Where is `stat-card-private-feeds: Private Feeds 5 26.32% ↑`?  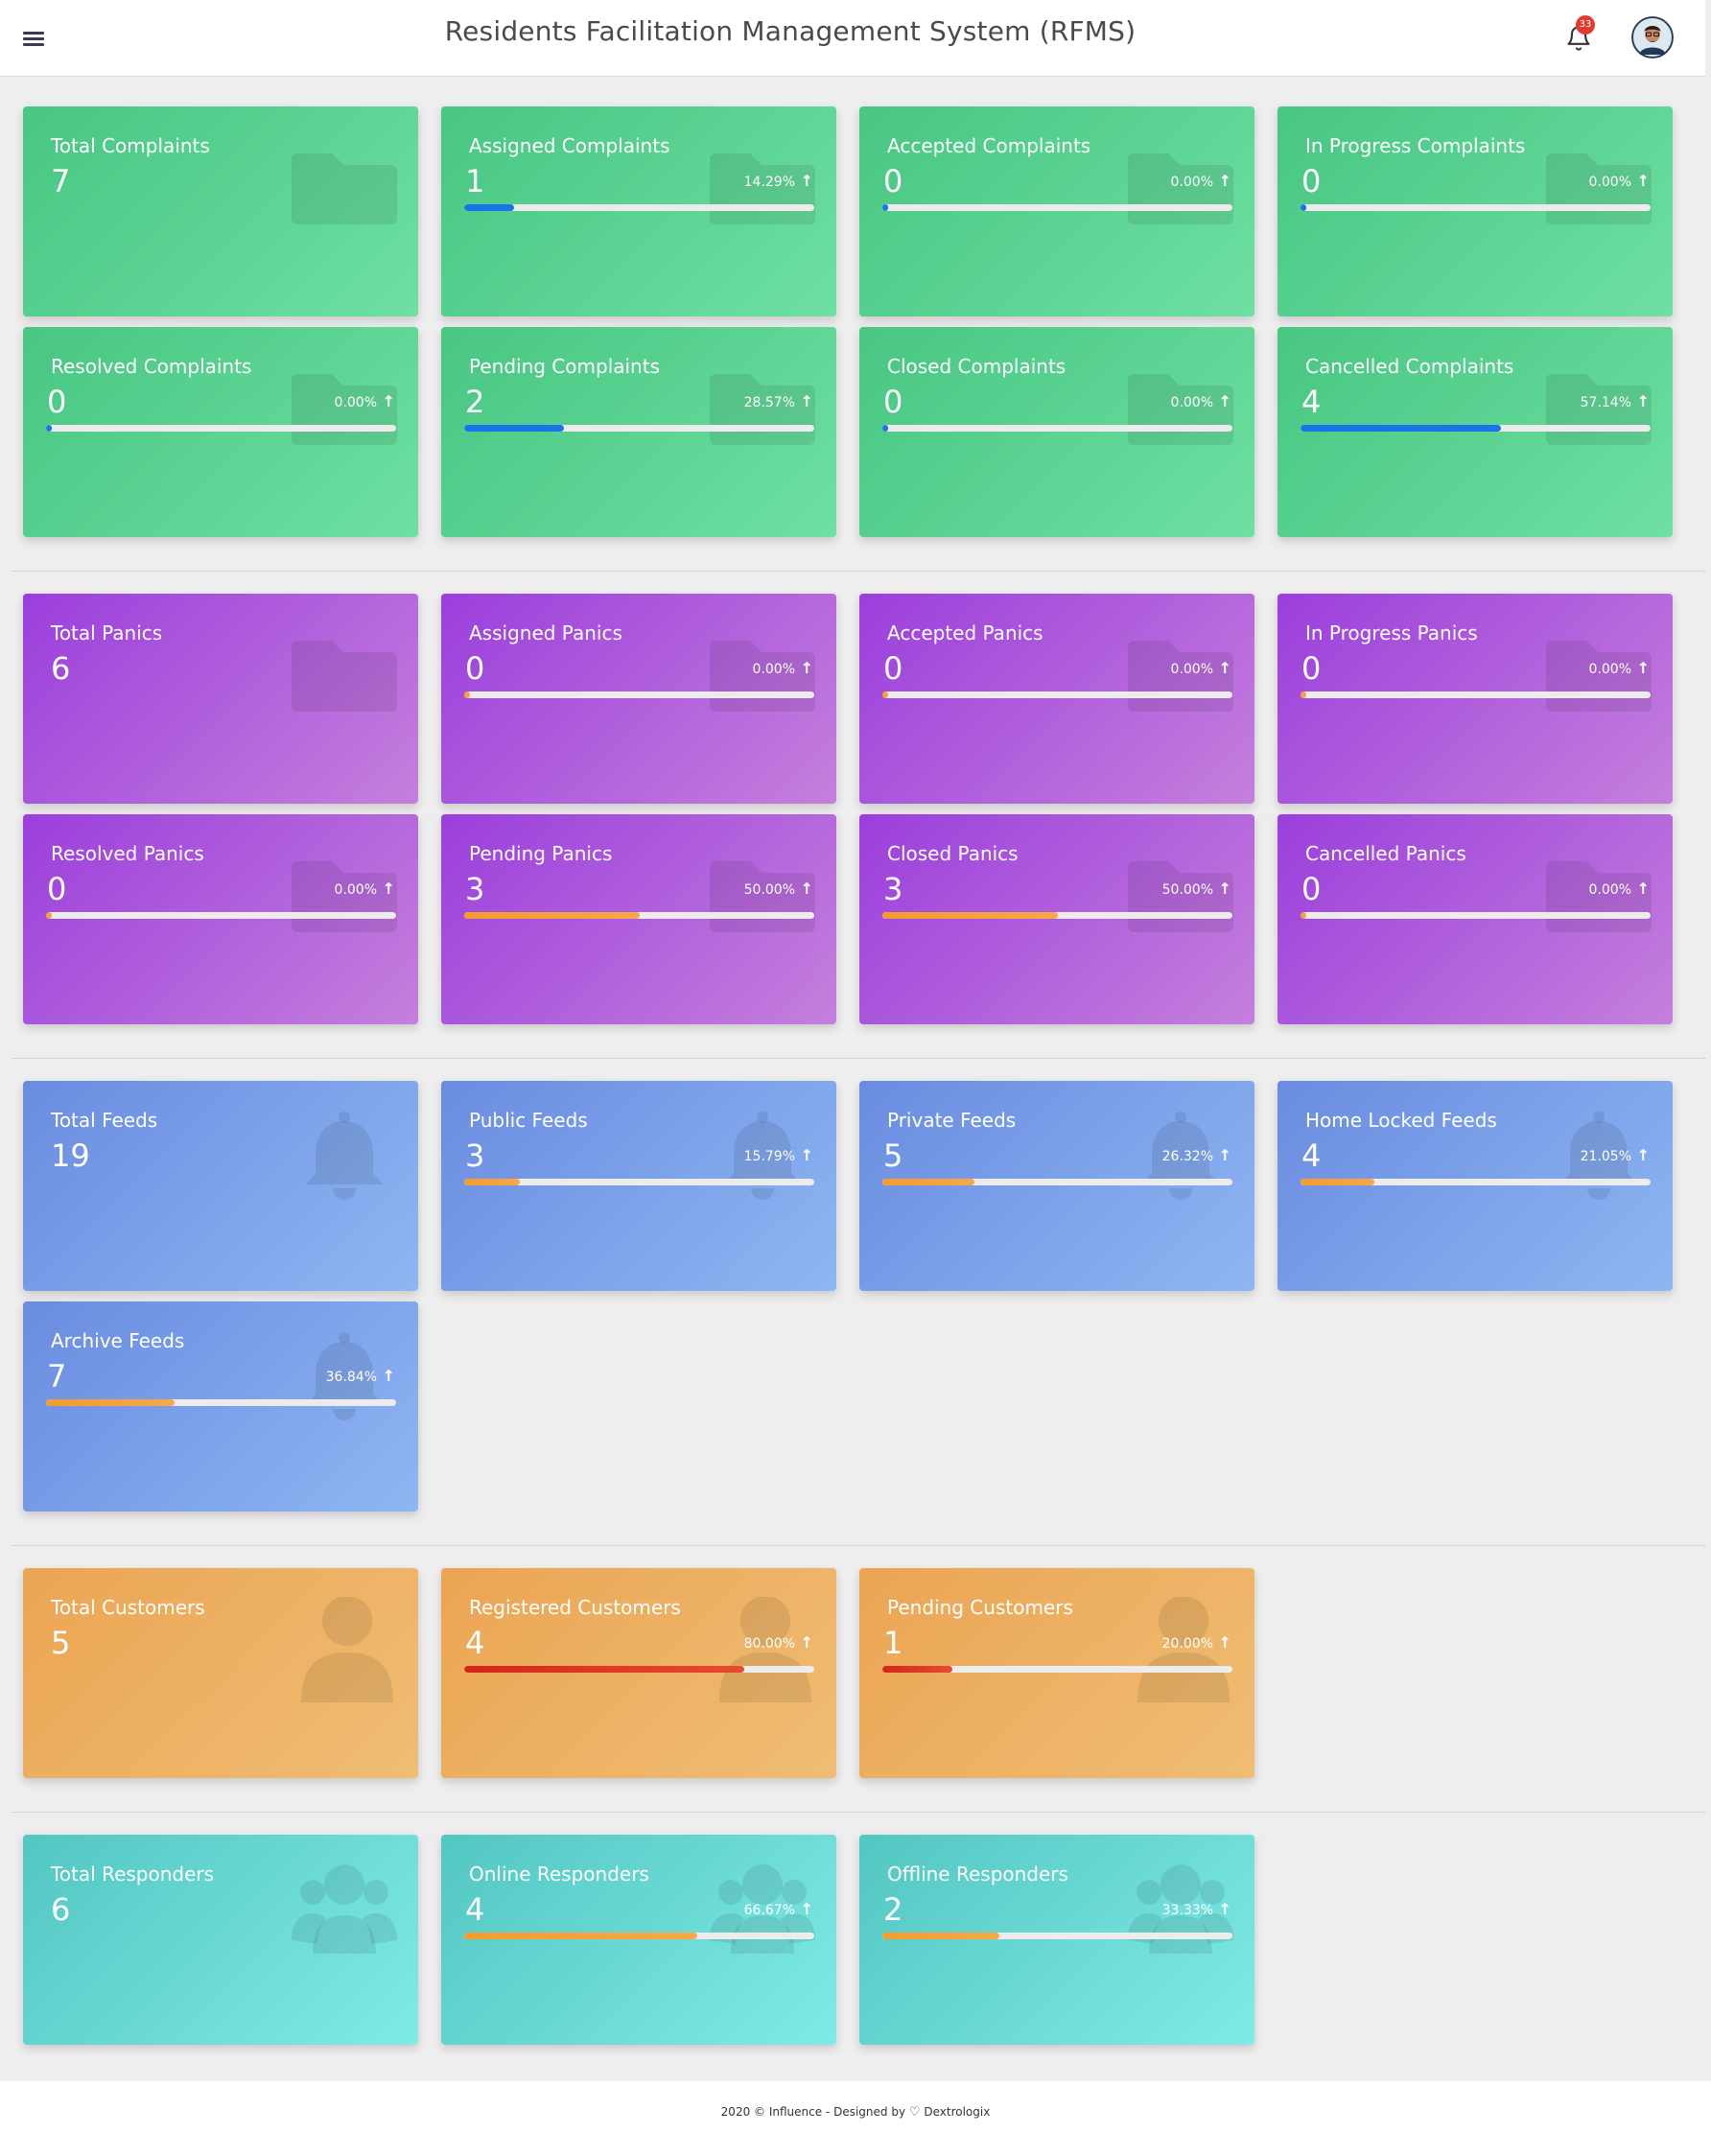
stat-card-private-feeds: Private Feeds 5 26.32% ↑ is located at coordinates (1056, 1186).